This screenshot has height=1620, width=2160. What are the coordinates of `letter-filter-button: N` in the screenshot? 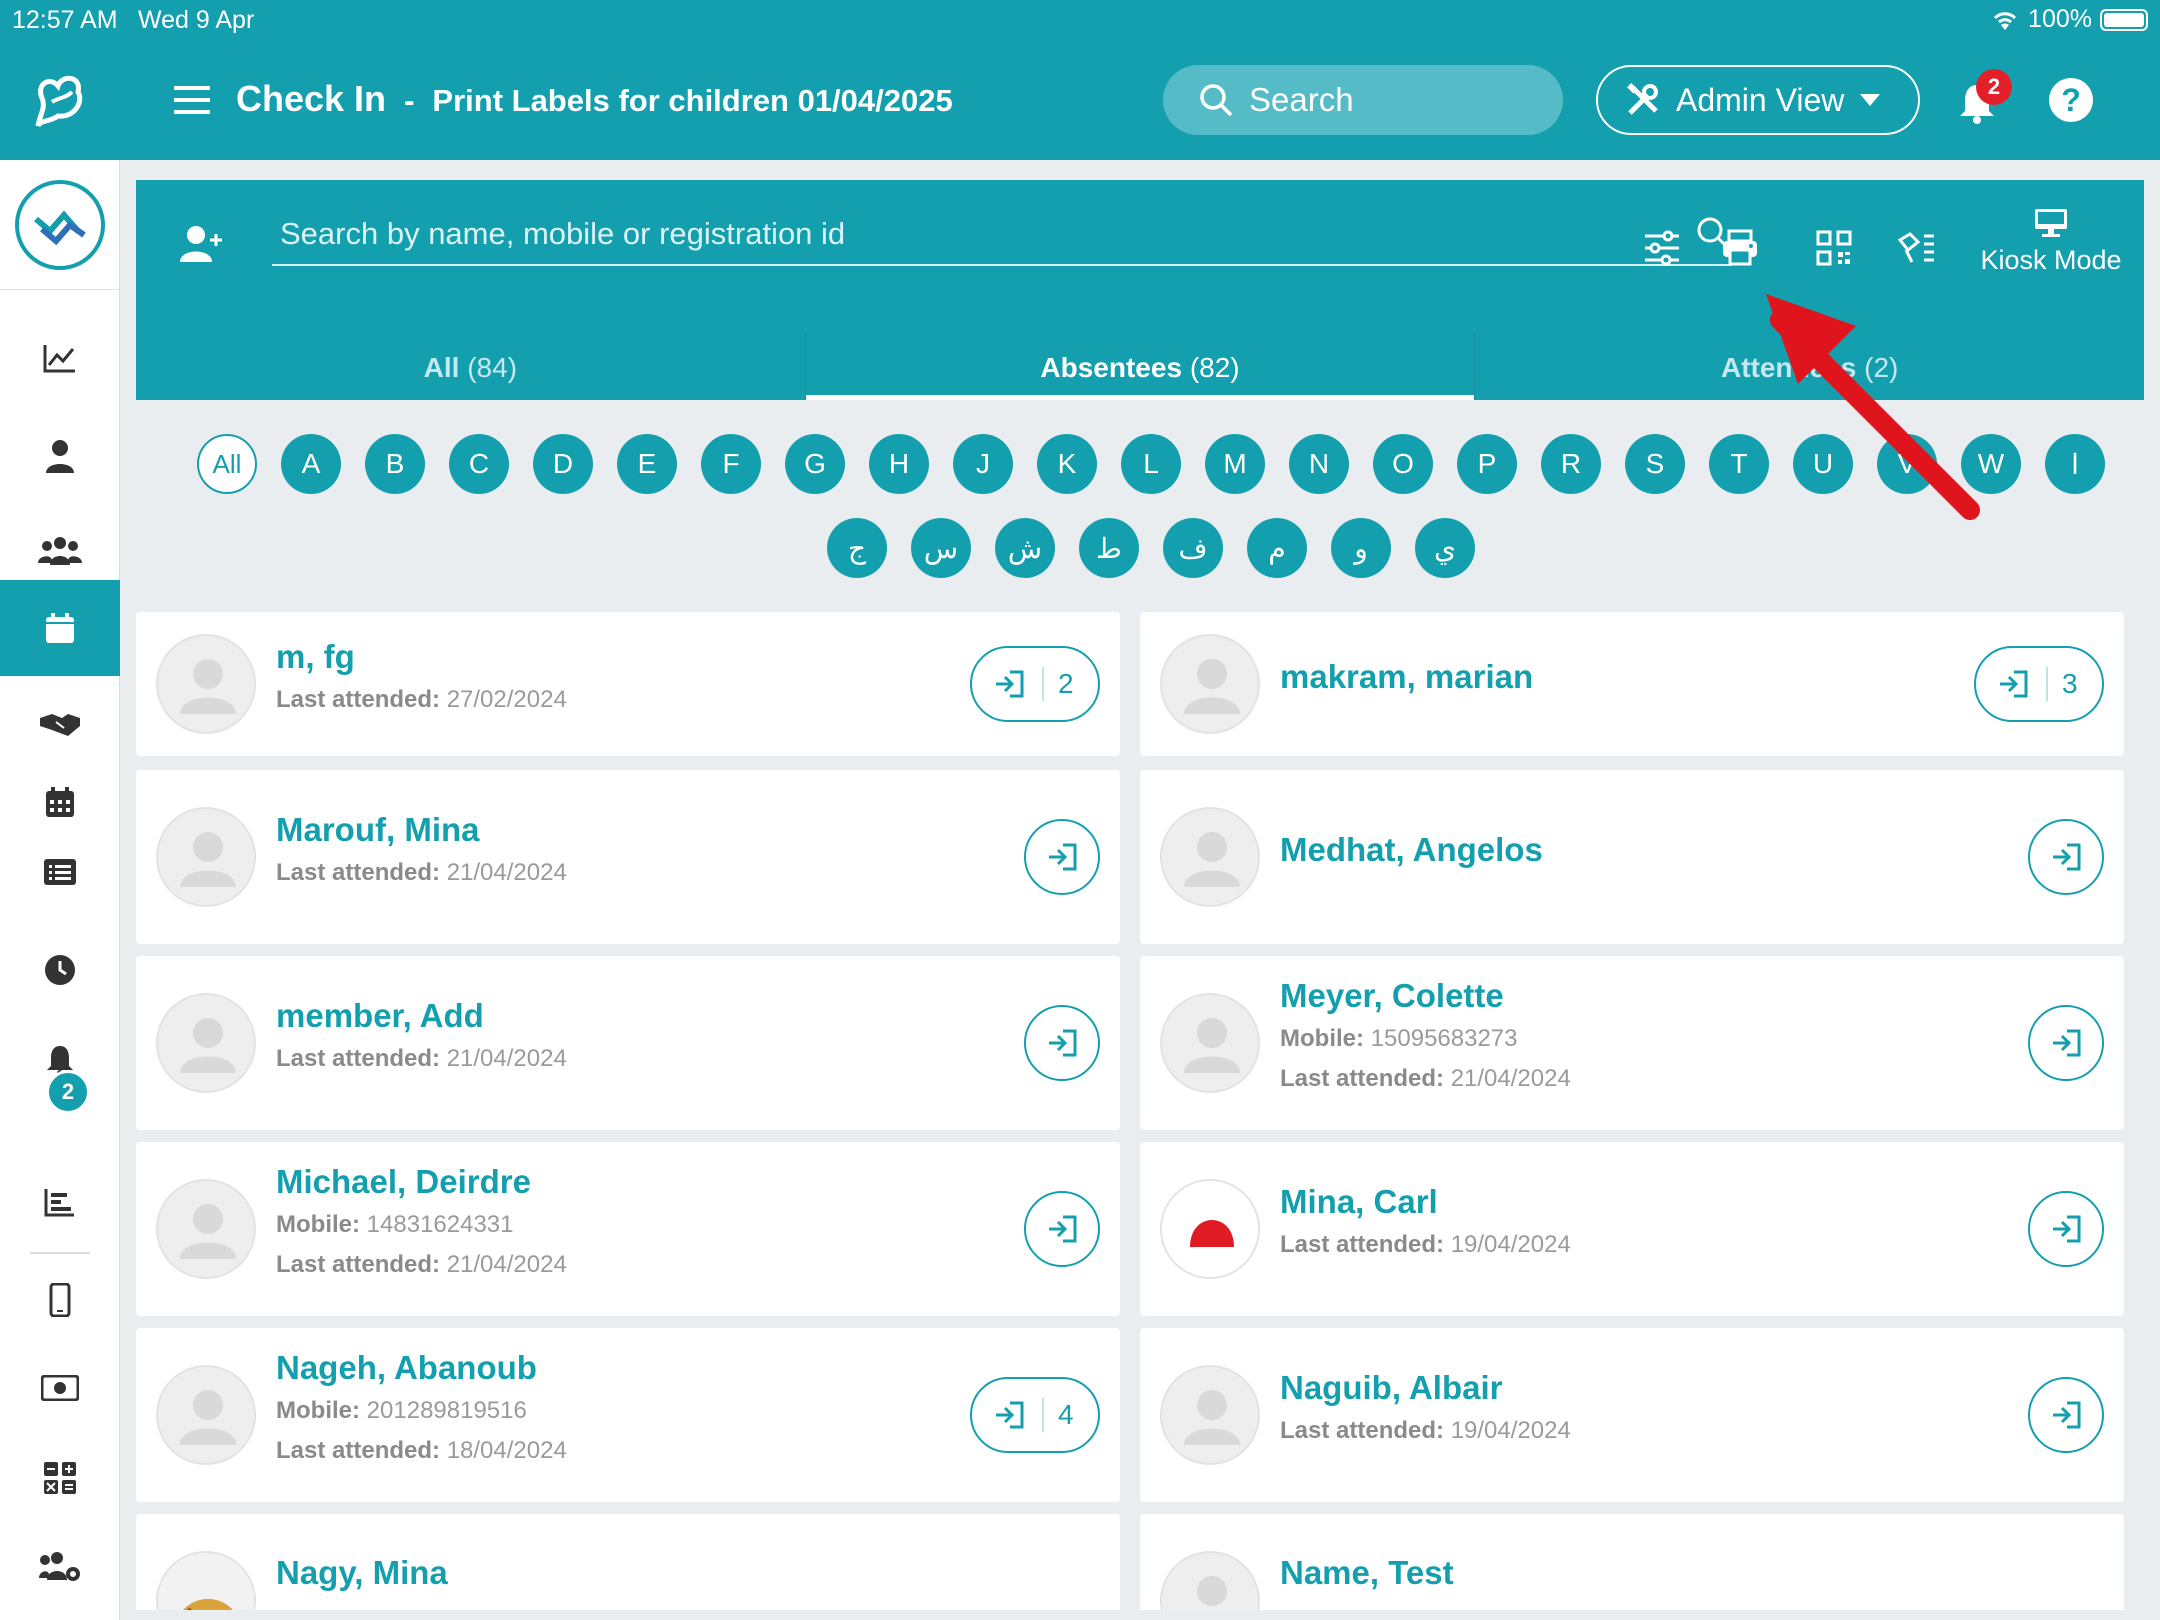 It's located at (1319, 464).